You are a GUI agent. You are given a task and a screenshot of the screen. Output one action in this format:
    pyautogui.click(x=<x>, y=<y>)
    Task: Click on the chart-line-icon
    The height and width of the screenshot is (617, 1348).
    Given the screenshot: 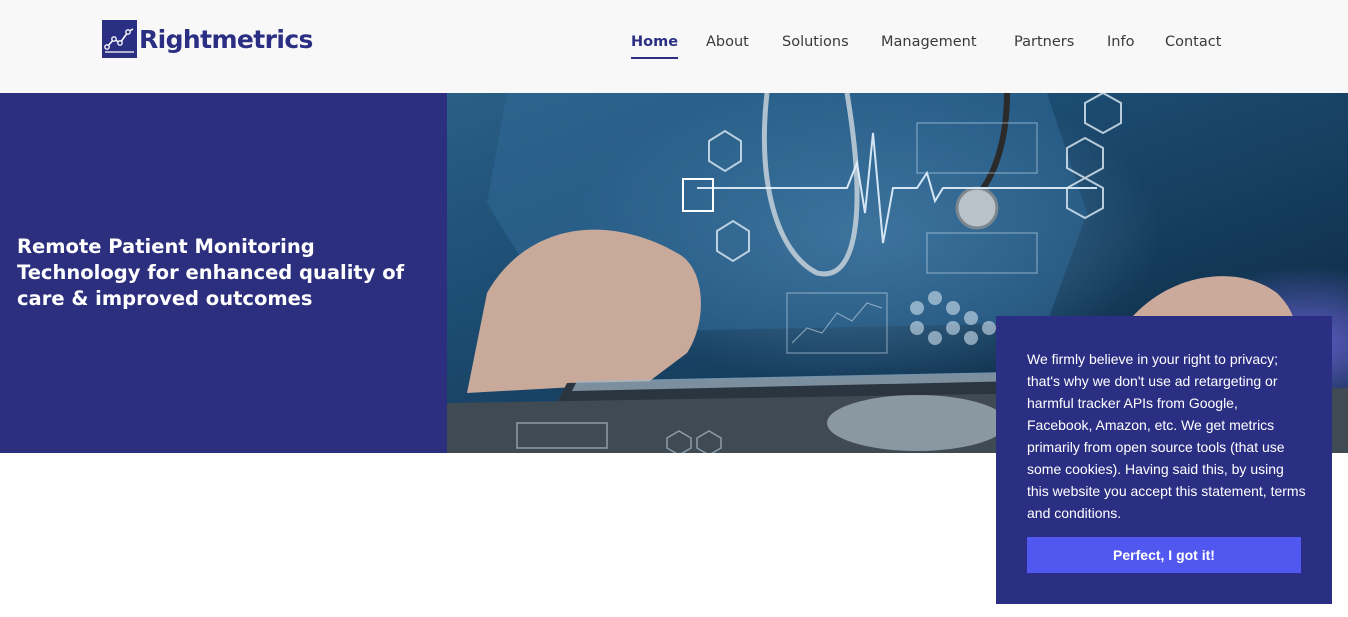 What is the action you would take?
    pyautogui.click(x=119, y=39)
    